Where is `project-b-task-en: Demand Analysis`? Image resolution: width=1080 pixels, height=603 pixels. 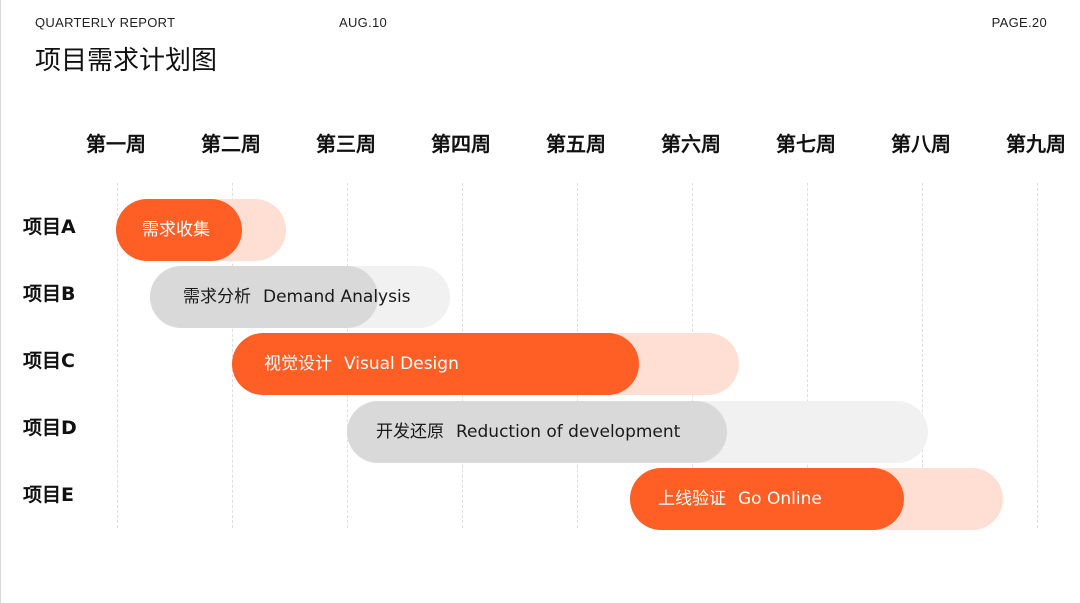 project-b-task-en: Demand Analysis is located at coordinates (337, 297).